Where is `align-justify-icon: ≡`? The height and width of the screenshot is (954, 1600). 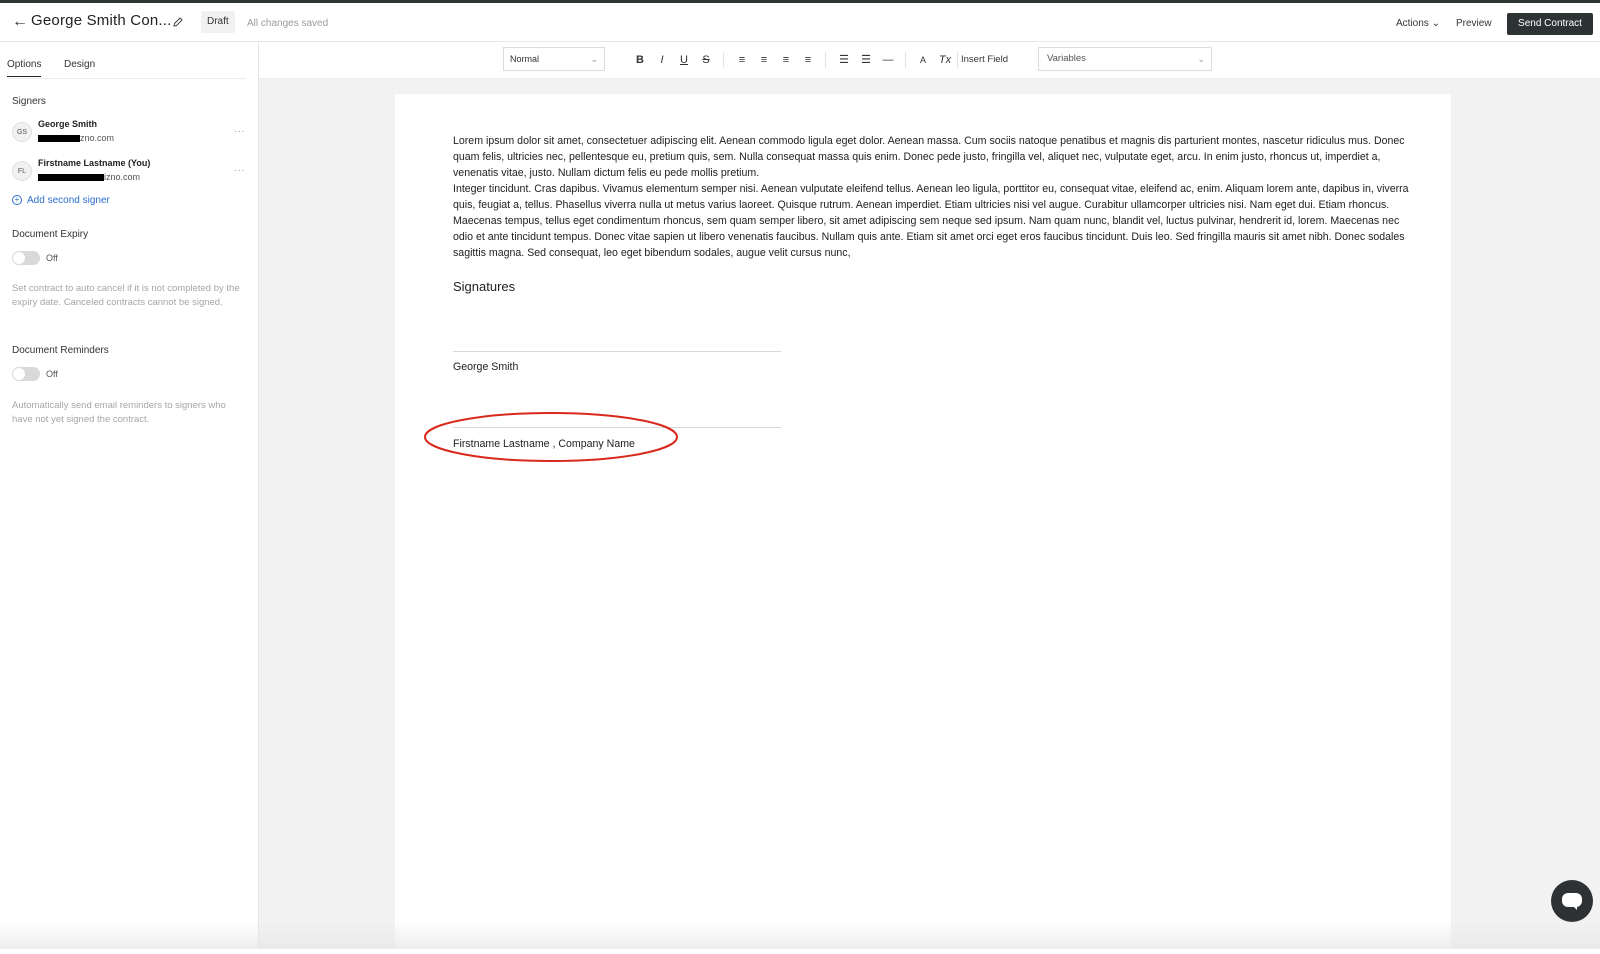 align-justify-icon: ≡ is located at coordinates (808, 60).